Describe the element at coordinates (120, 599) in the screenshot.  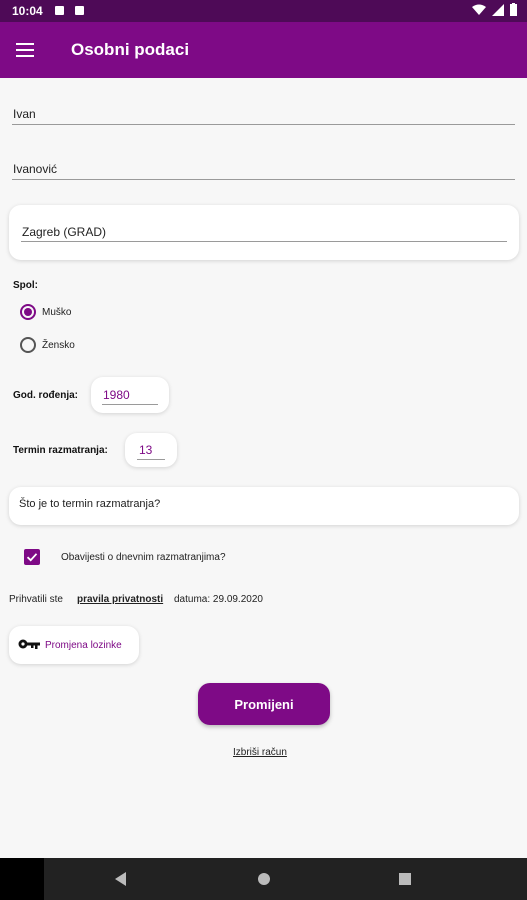
I see `privacy-policy-link: pravila privatnosti` at that location.